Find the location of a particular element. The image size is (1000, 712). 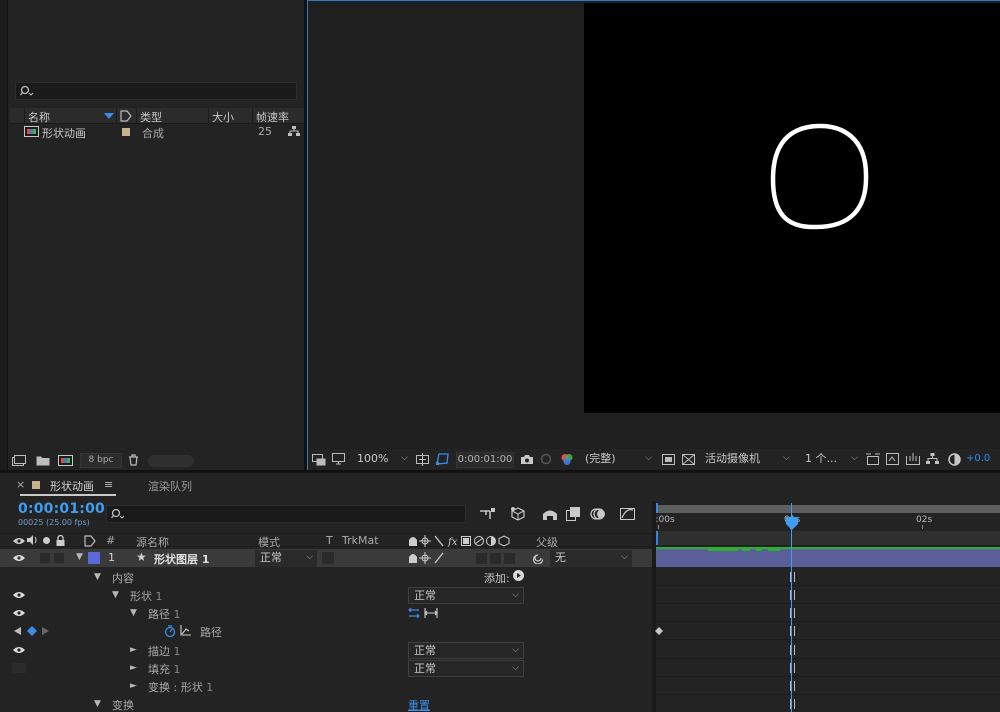

monitor-icon is located at coordinates (338, 459).